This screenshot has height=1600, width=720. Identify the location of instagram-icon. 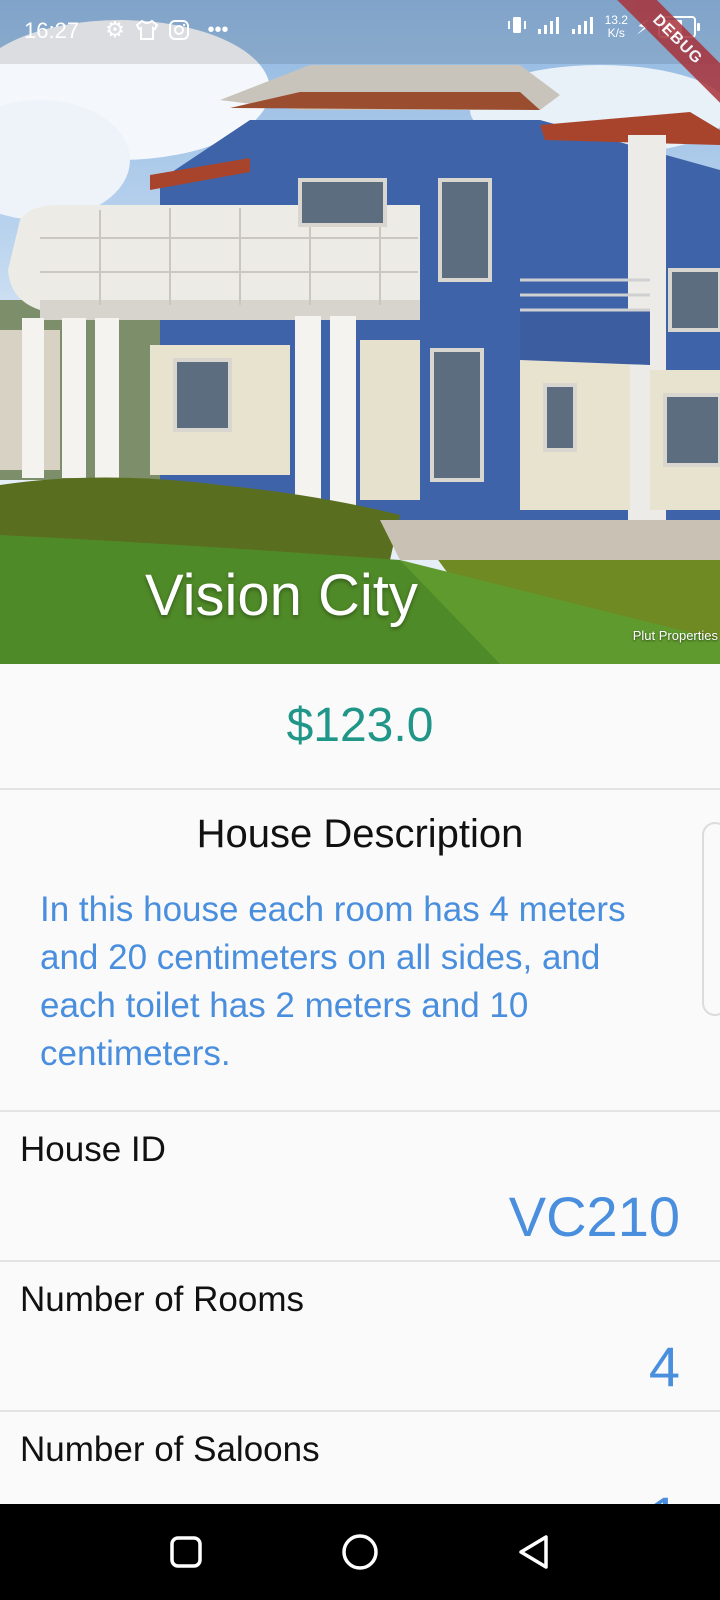
(179, 30).